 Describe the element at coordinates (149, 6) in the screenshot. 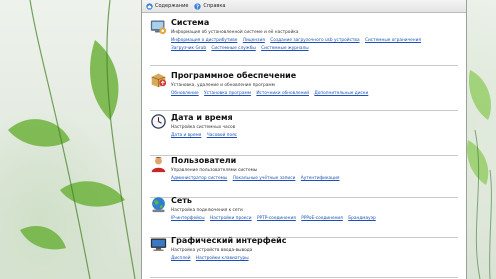

I see `home-icon` at that location.